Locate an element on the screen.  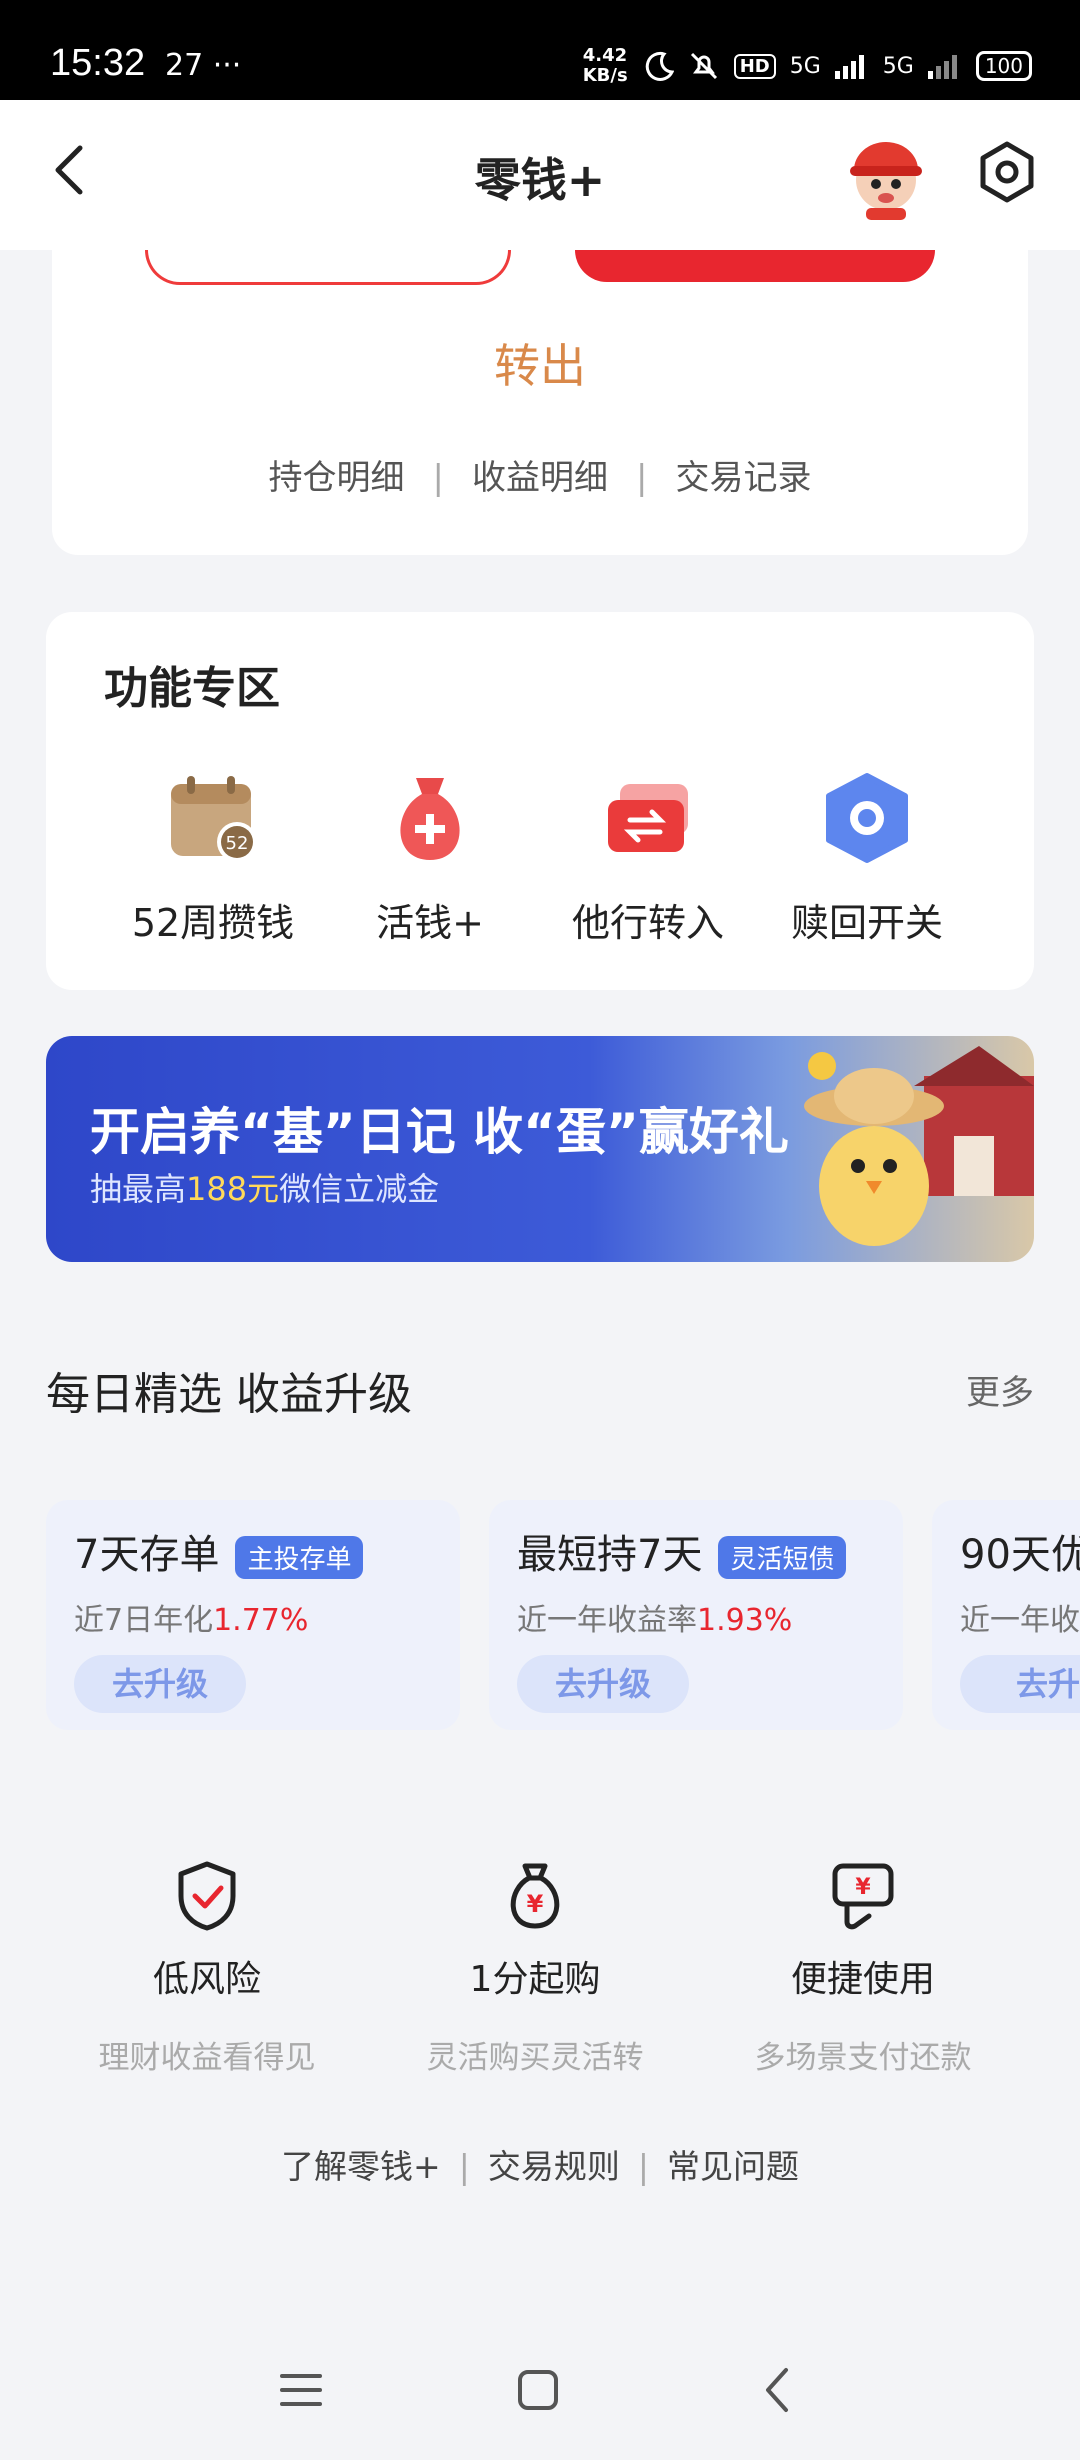
signal-5g-2: 5G is located at coordinates (898, 66).